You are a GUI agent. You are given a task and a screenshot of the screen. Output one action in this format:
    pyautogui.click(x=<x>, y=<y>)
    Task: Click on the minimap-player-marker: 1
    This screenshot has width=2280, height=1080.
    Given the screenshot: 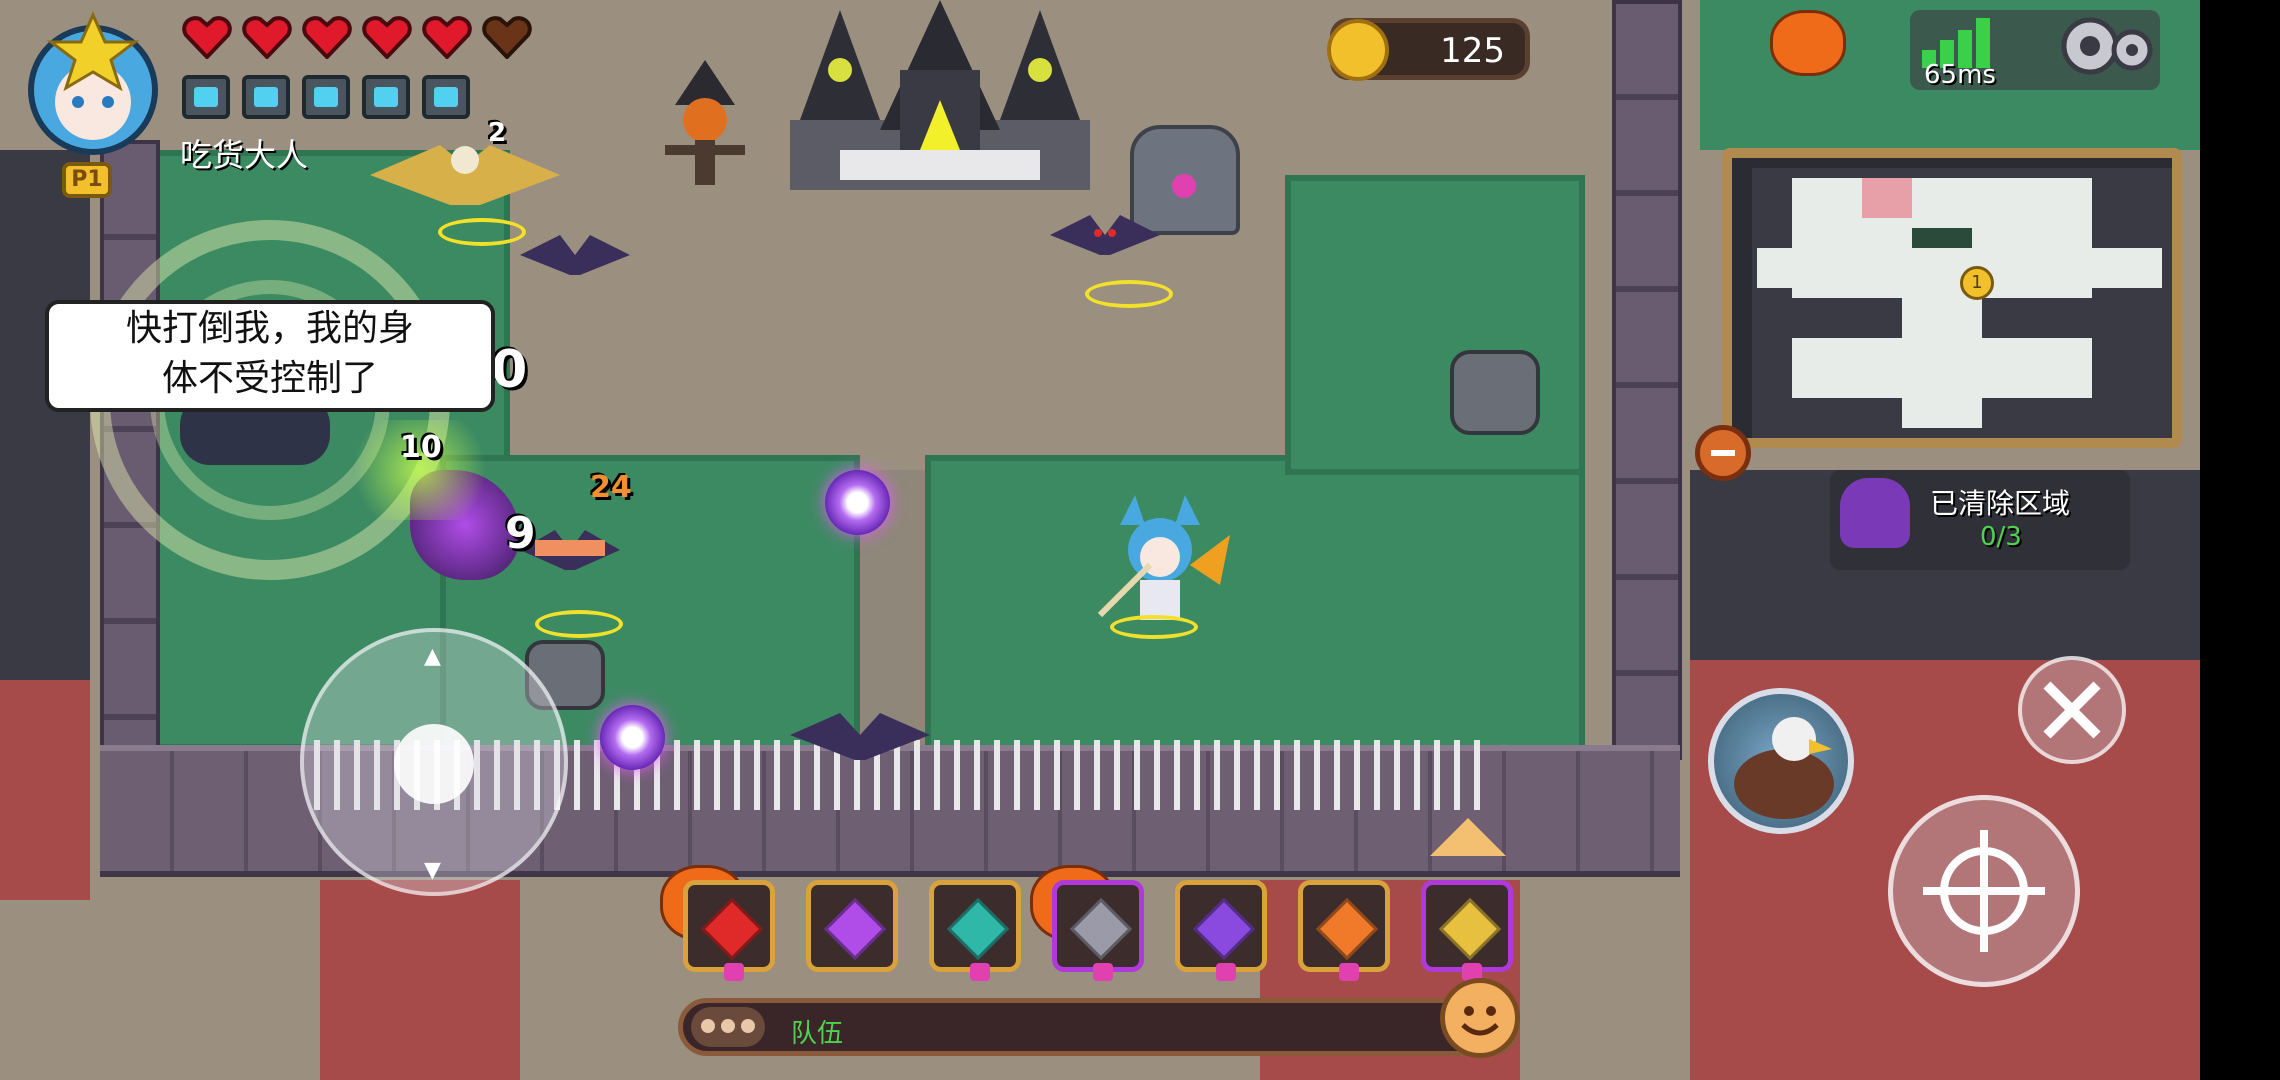 What is the action you would take?
    pyautogui.click(x=1977, y=283)
    